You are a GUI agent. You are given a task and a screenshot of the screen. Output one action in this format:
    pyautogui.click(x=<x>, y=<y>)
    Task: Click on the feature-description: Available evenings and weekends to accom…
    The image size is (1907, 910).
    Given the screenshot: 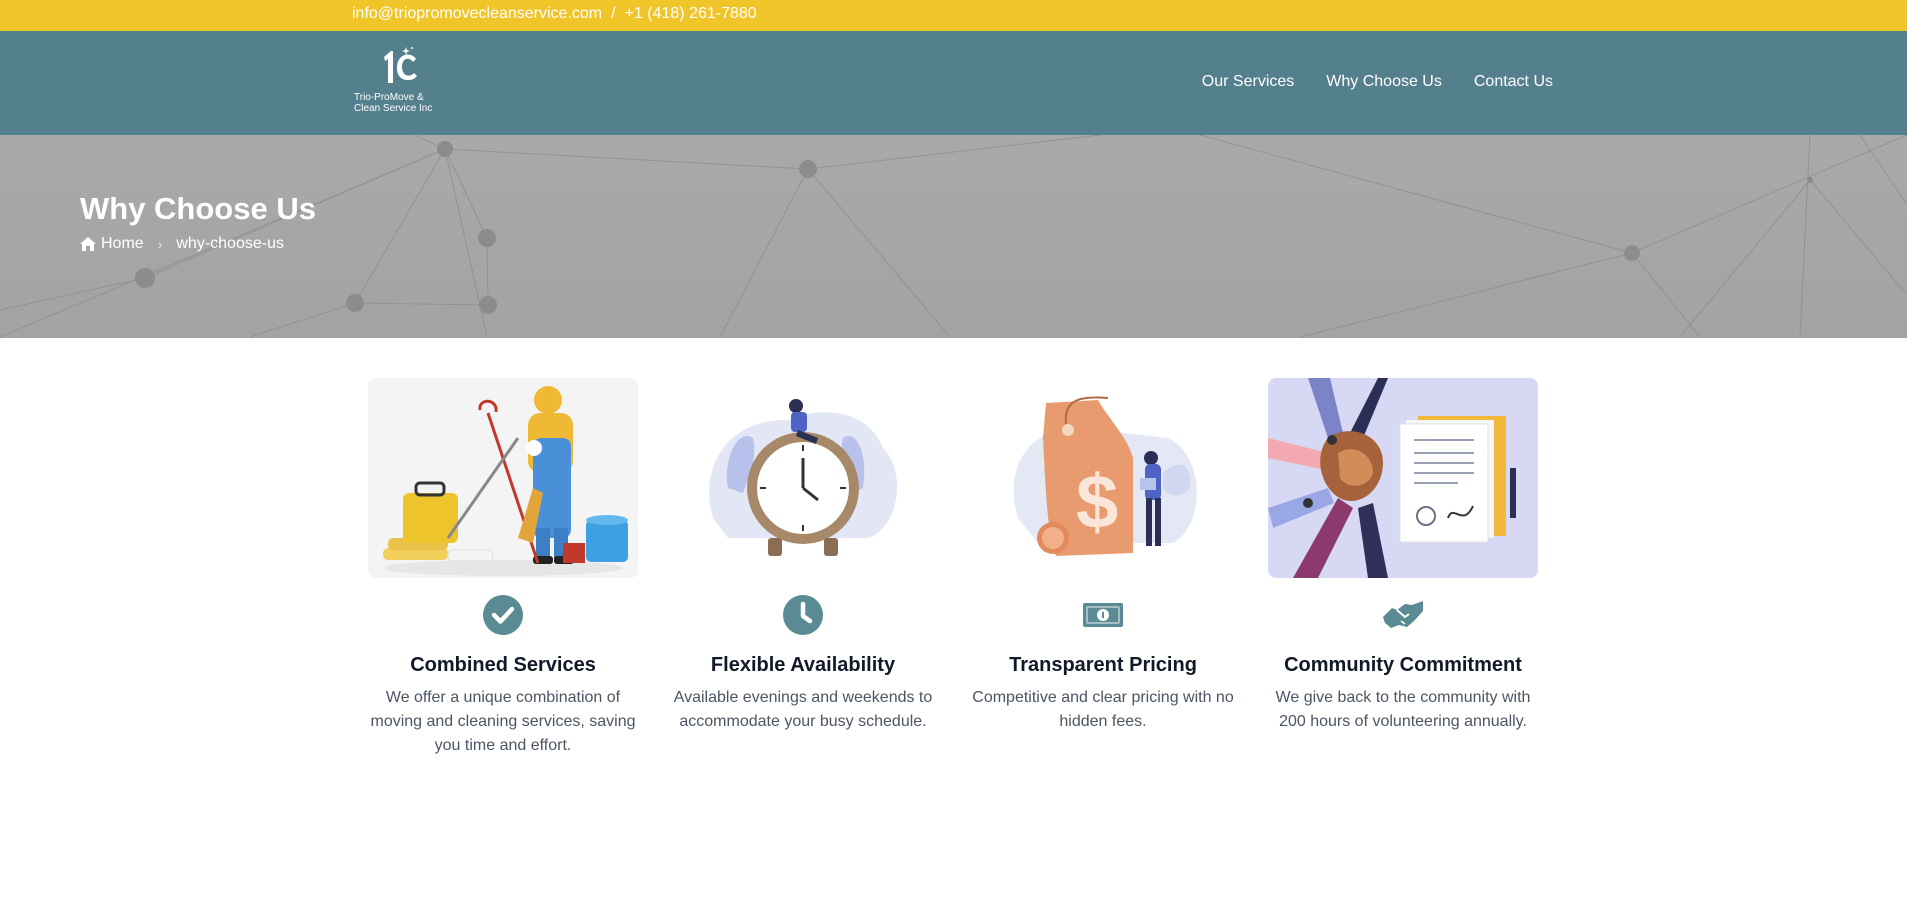 What is the action you would take?
    pyautogui.click(x=803, y=709)
    